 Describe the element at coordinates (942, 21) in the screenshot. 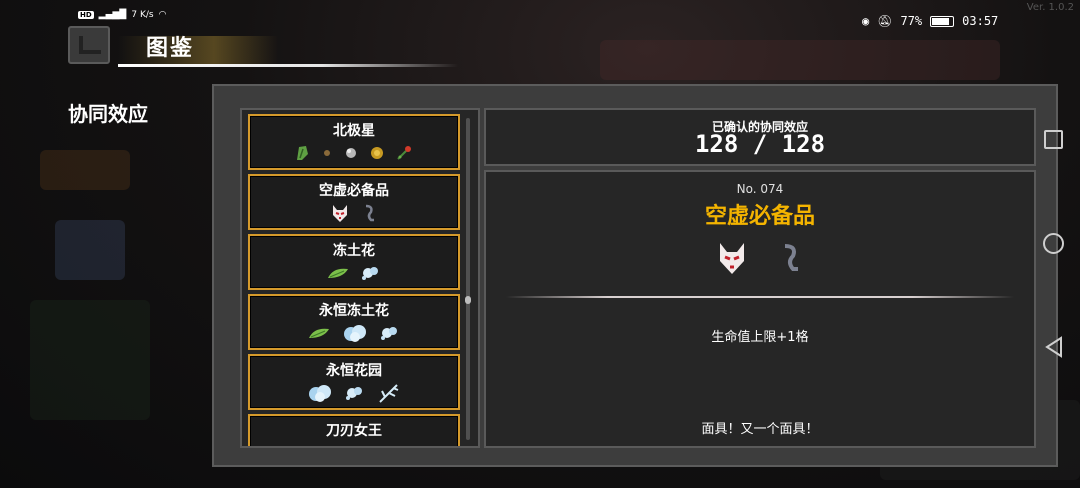

I see `battery-icon` at that location.